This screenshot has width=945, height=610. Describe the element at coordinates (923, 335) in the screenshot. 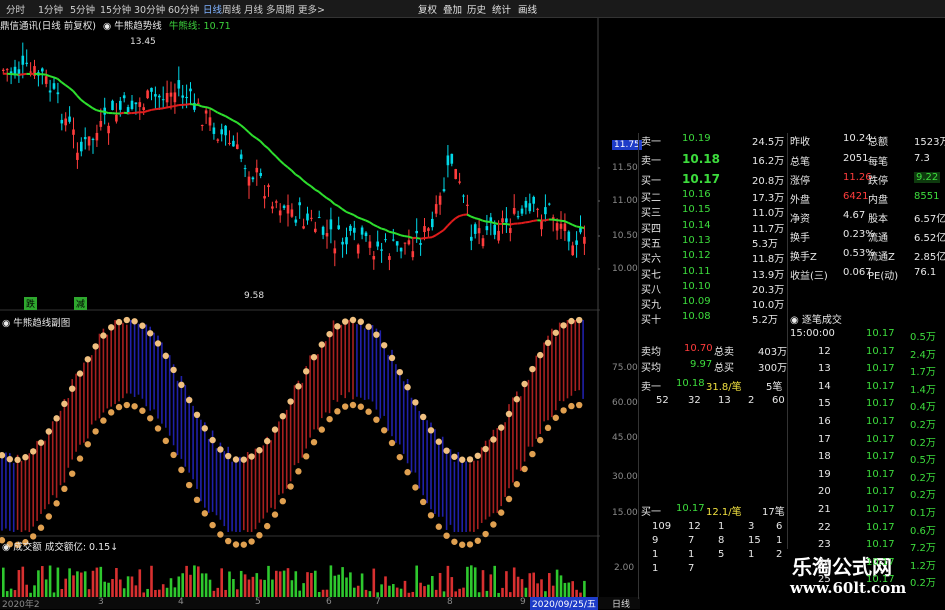

I see `tick-volume: 0.5万` at that location.